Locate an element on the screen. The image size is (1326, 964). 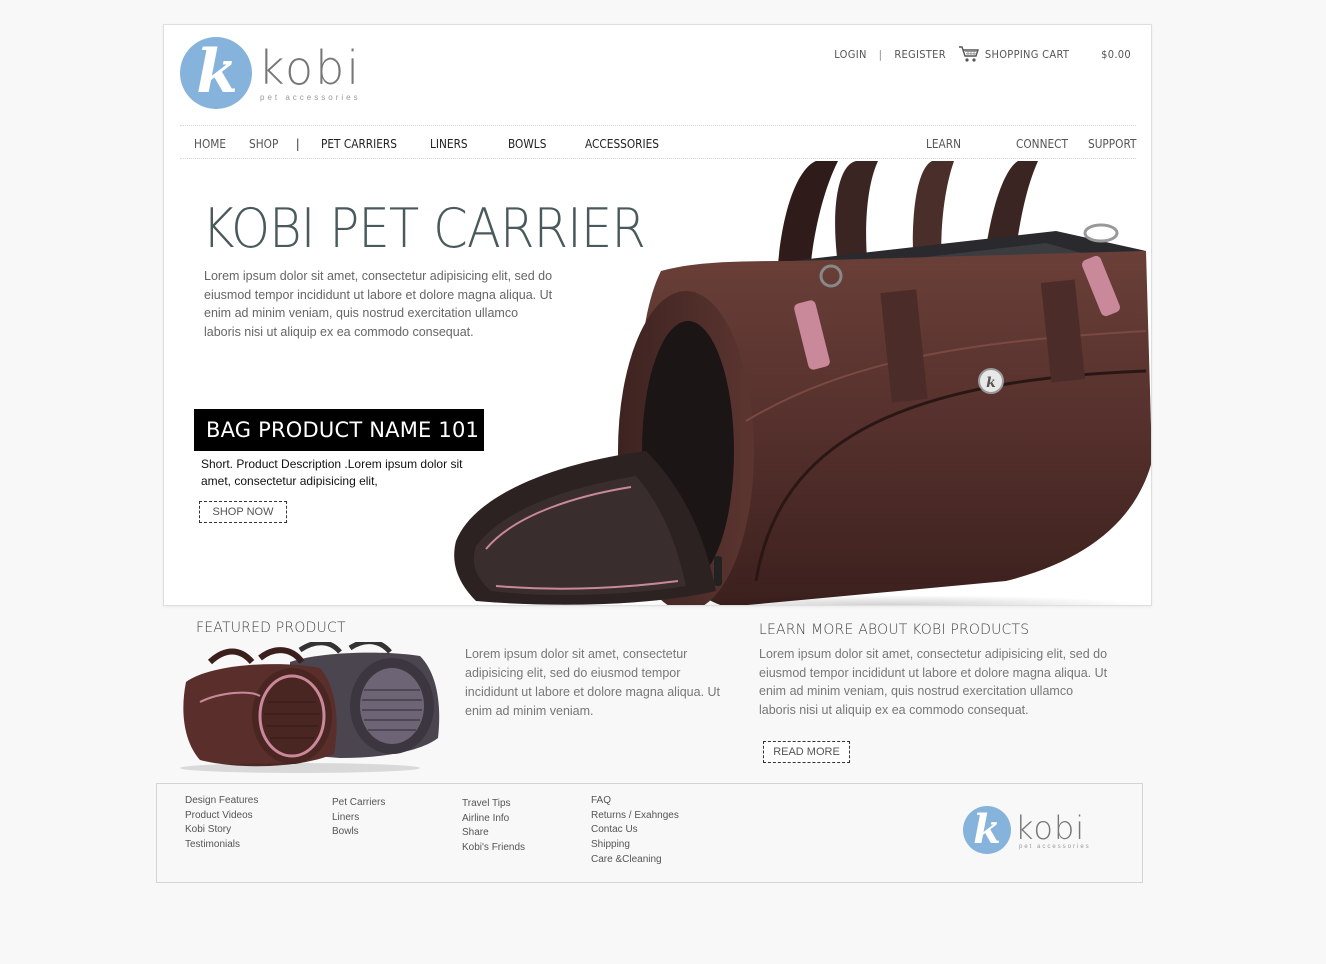
header-logo: k kobi pet accessories is located at coordinates (285, 75).